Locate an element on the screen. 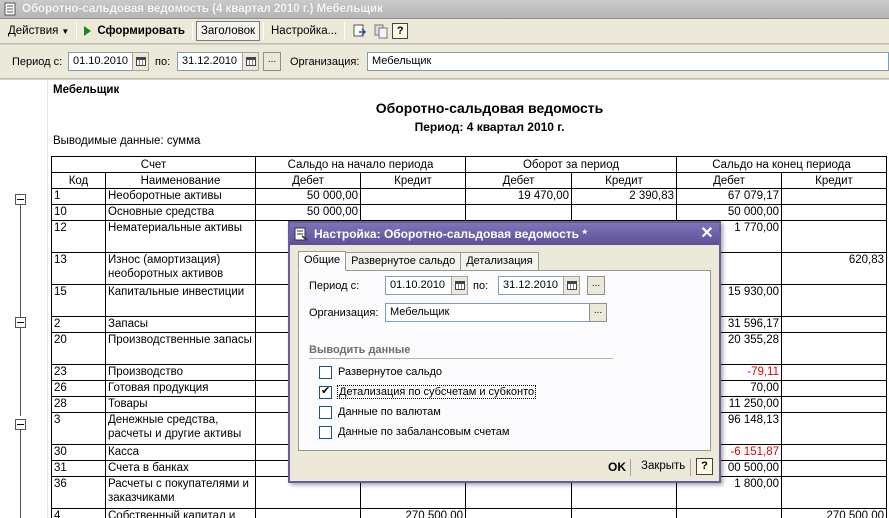  close-button: Закрыть is located at coordinates (663, 466).